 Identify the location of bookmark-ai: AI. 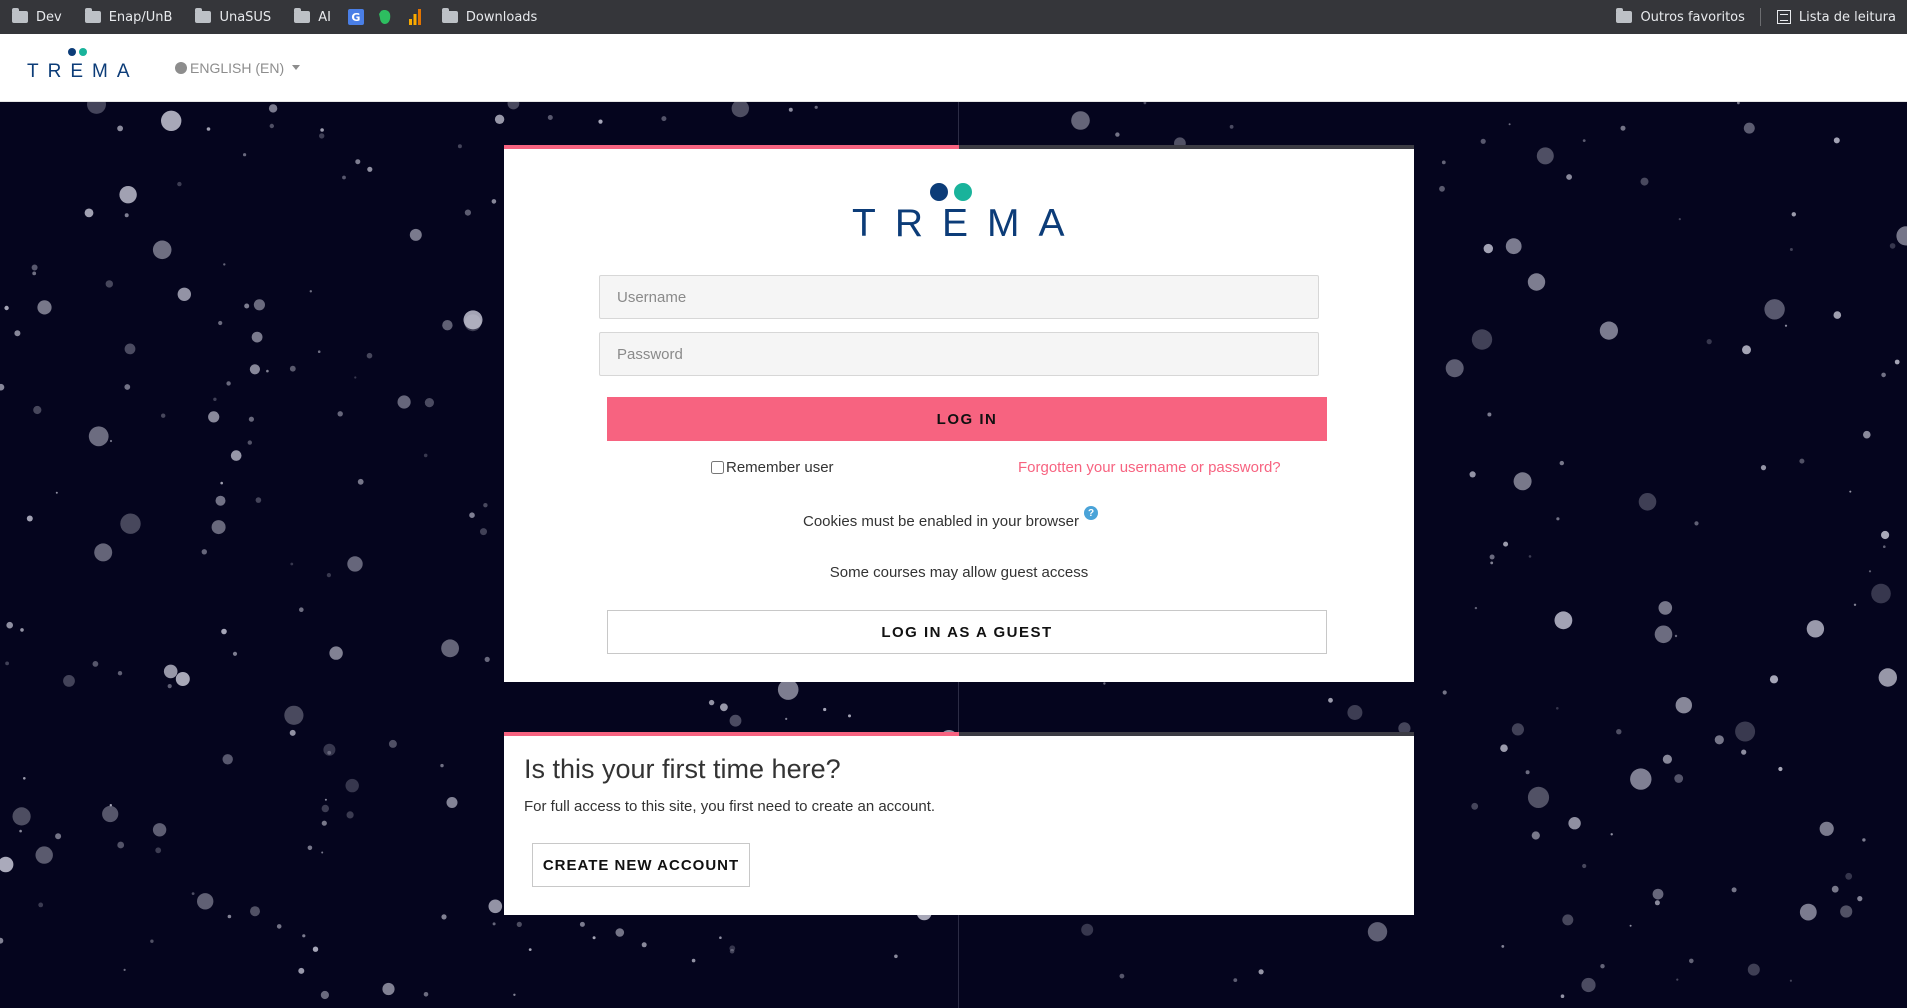
(312, 17).